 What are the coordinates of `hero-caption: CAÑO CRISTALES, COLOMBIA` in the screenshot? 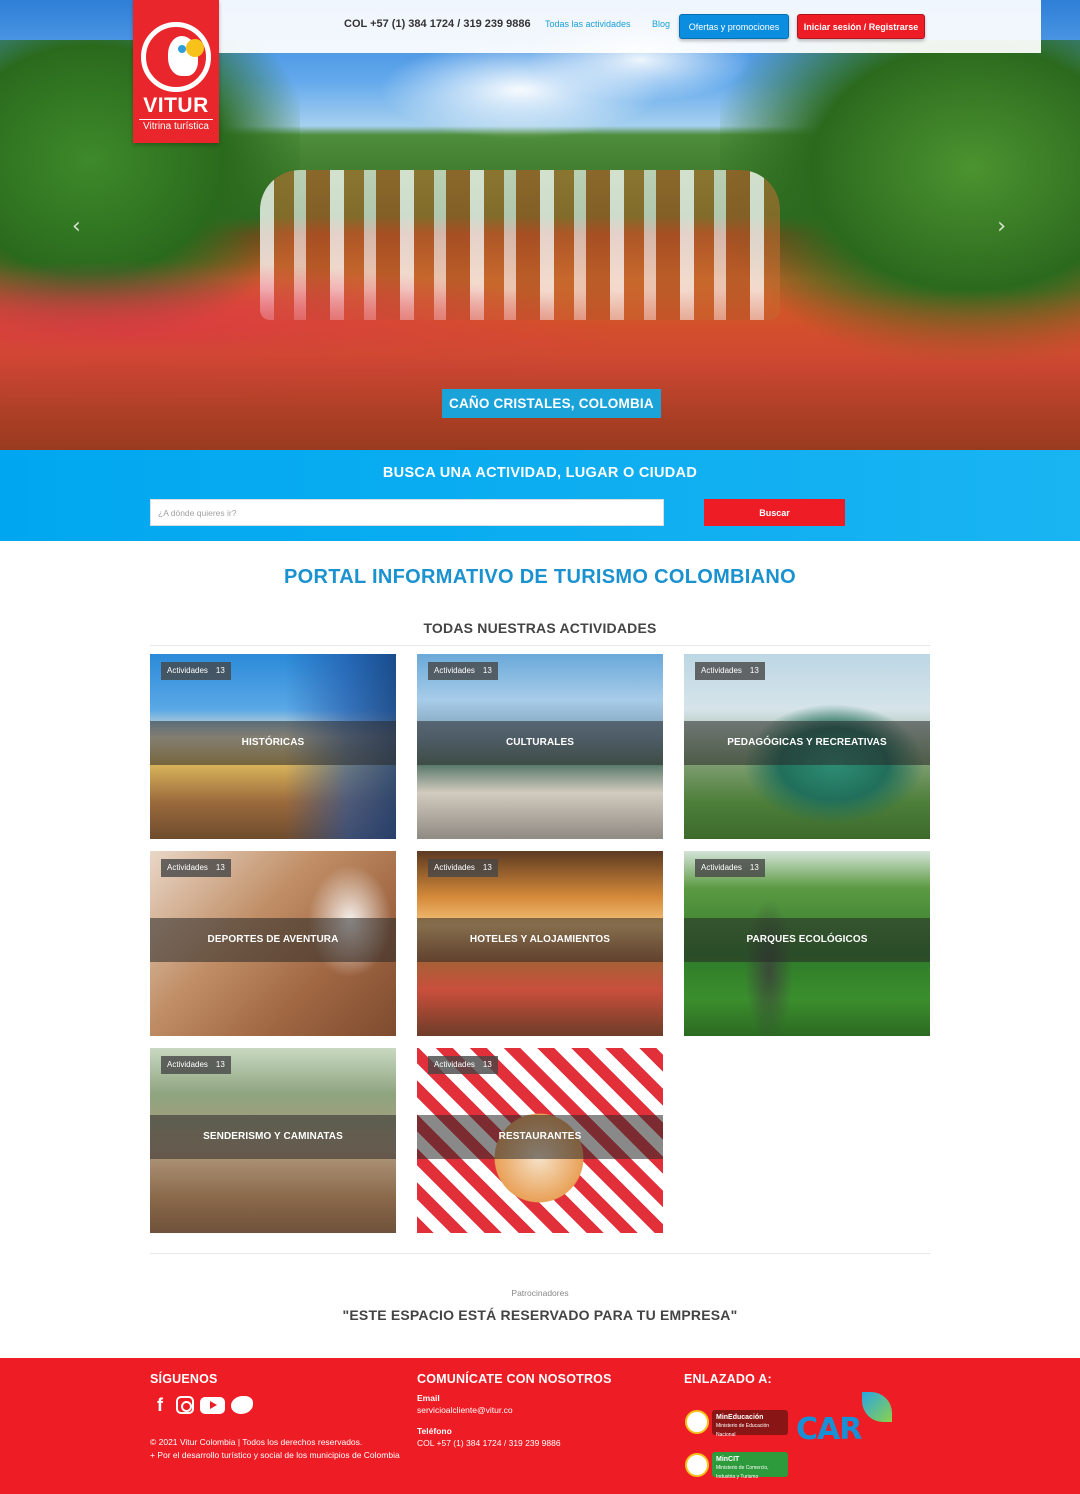 It's located at (551, 403).